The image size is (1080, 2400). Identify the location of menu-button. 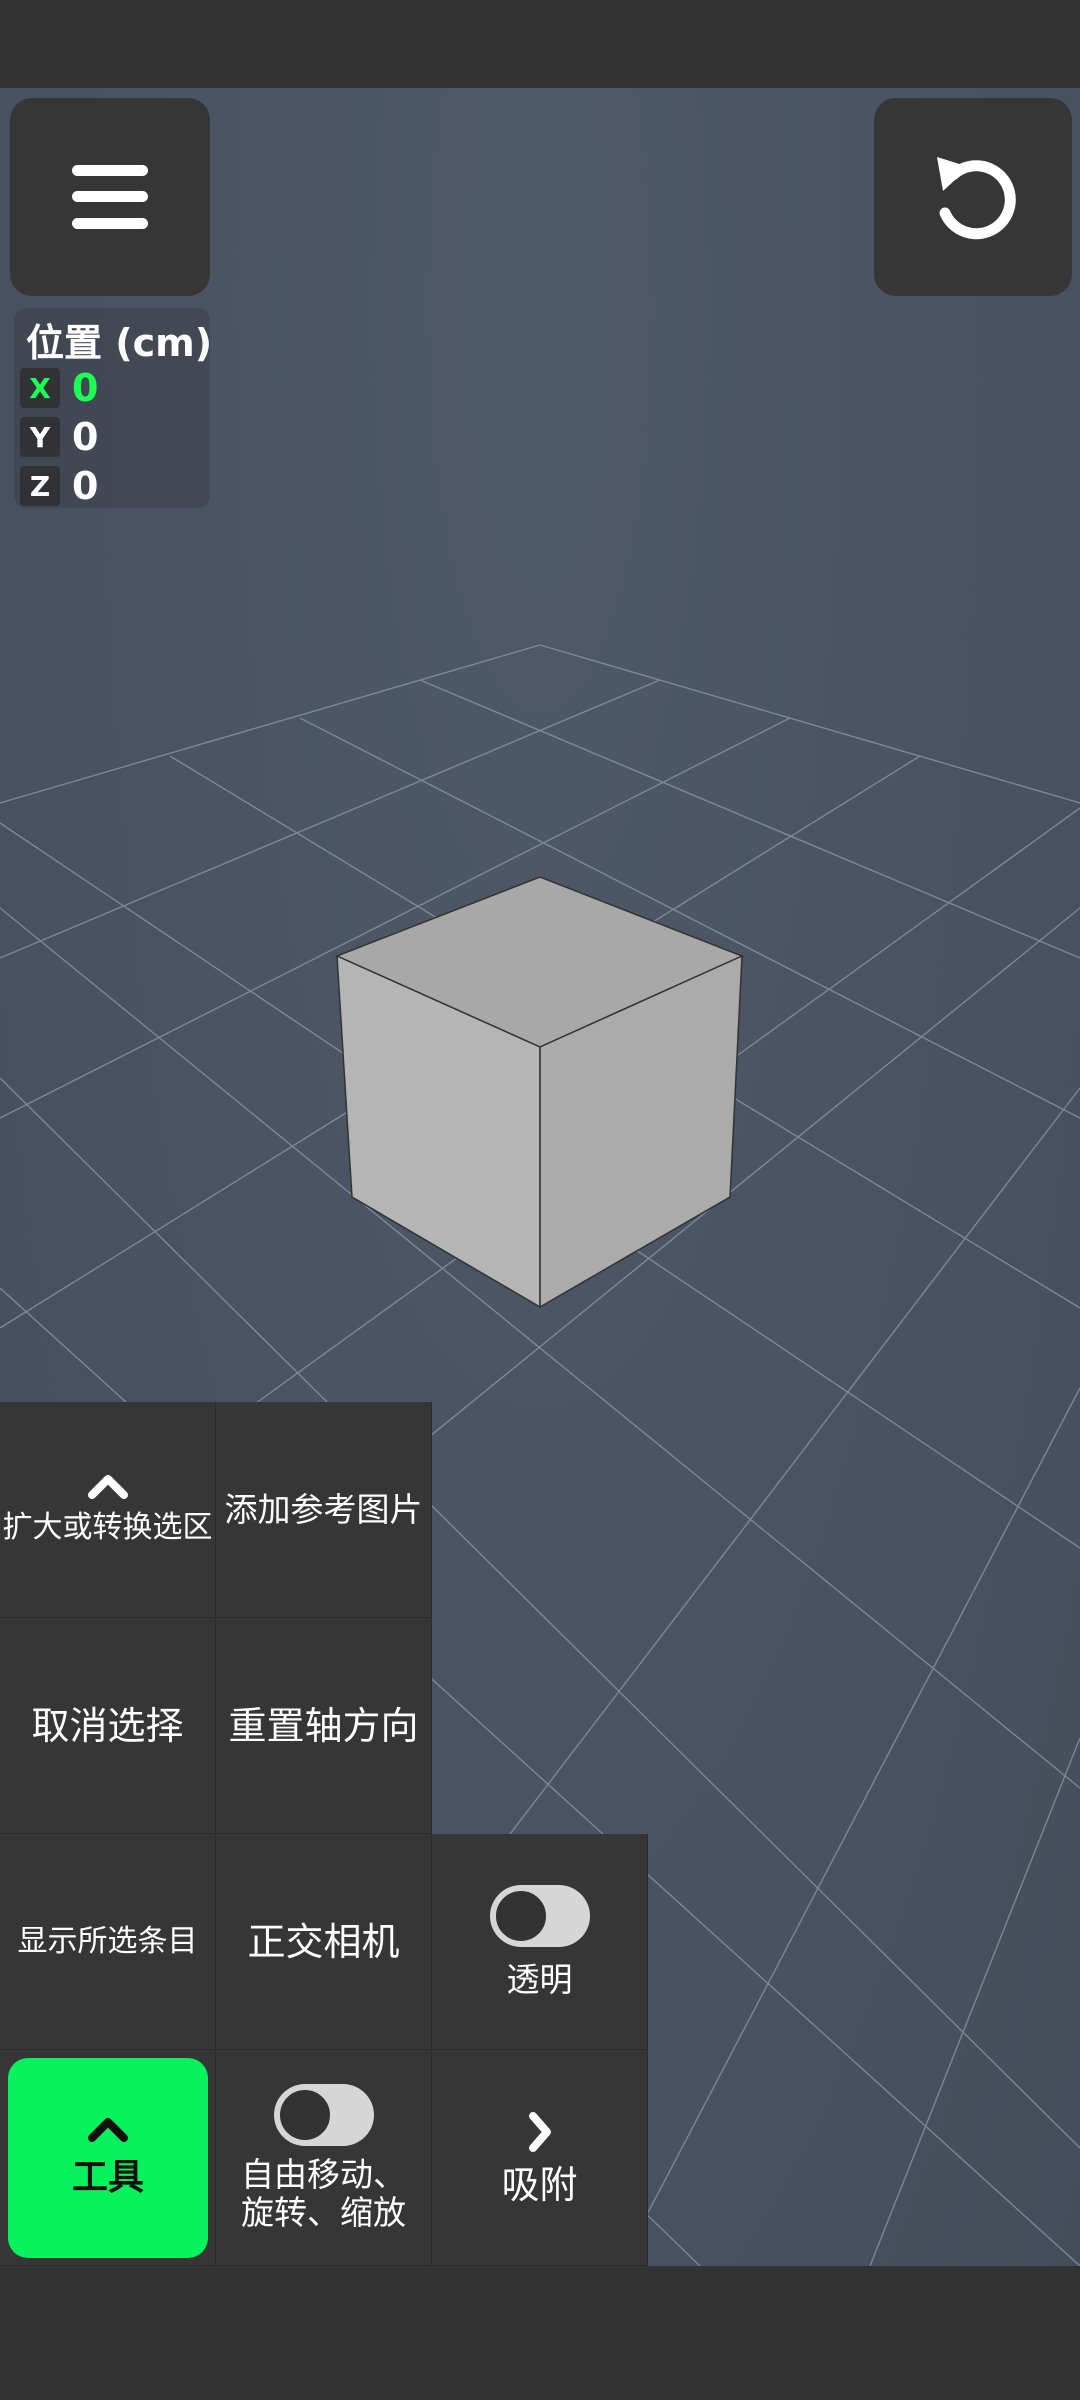
(110, 197).